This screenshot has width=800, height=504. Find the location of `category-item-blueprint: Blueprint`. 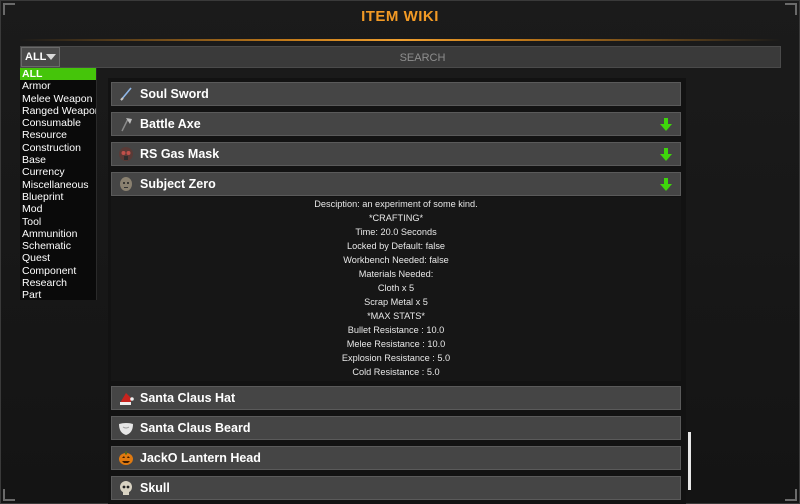

category-item-blueprint: Blueprint is located at coordinates (58, 197).